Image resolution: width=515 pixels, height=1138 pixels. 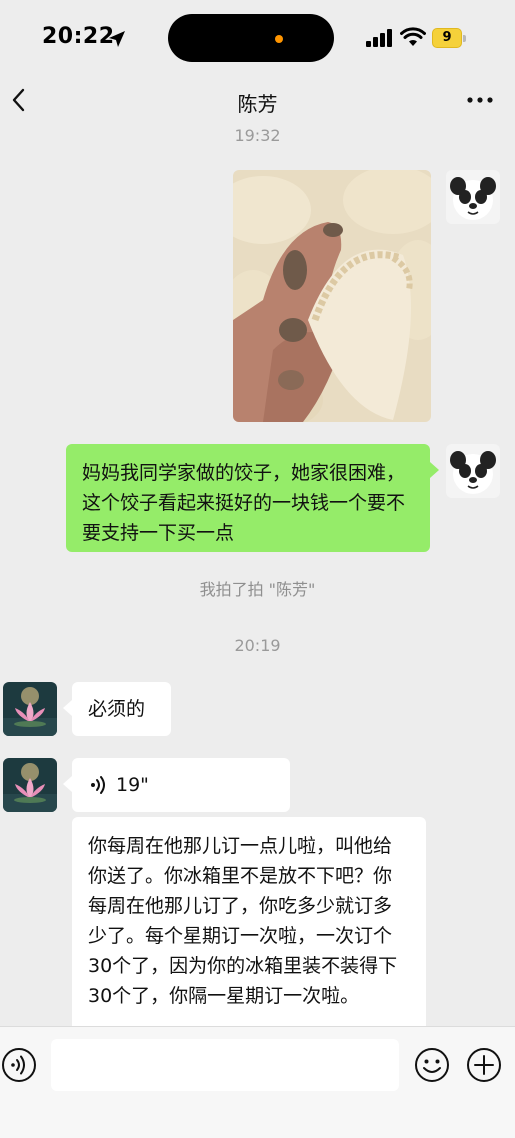 I want to click on cellular-signal-icon, so click(x=379, y=38).